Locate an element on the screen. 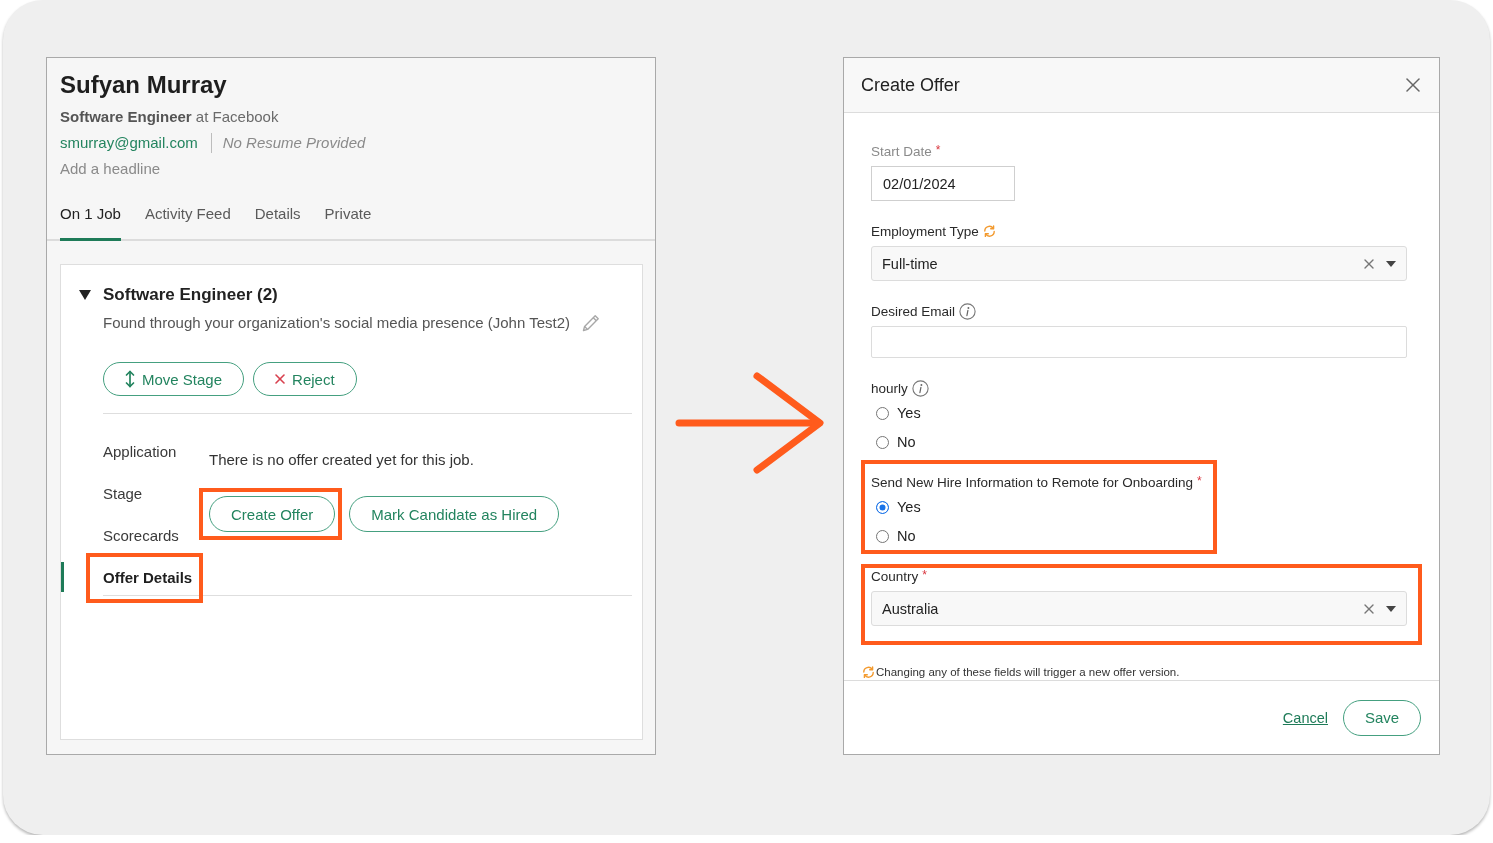  pencil-icon is located at coordinates (591, 323).